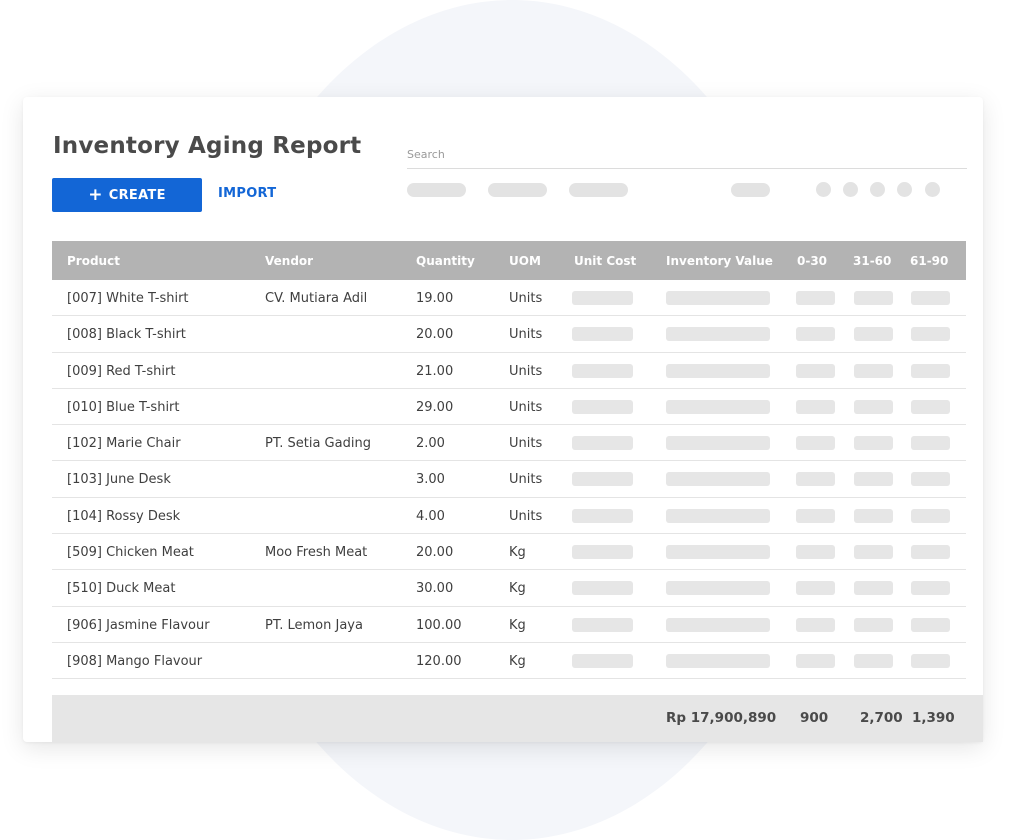  I want to click on table-row: [104] Rossy Desk 4.00 Units, so click(509, 516).